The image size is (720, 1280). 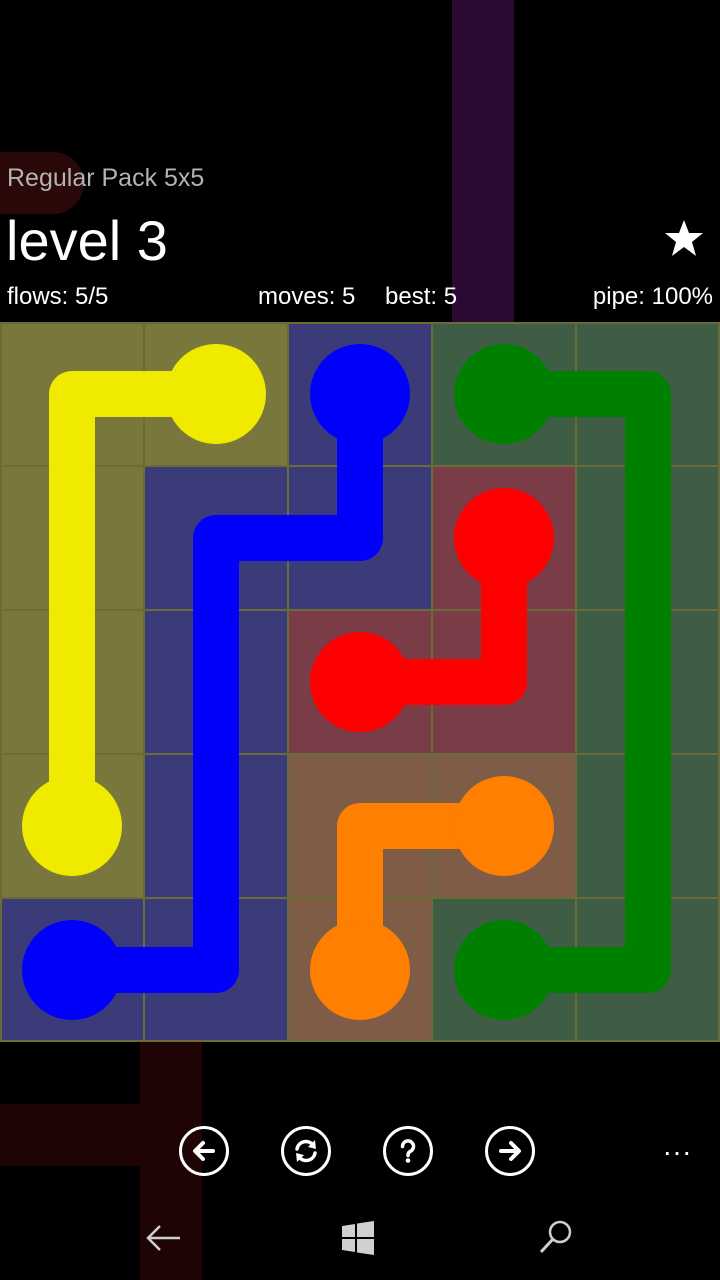 I want to click on restart-icon, so click(x=306, y=1151).